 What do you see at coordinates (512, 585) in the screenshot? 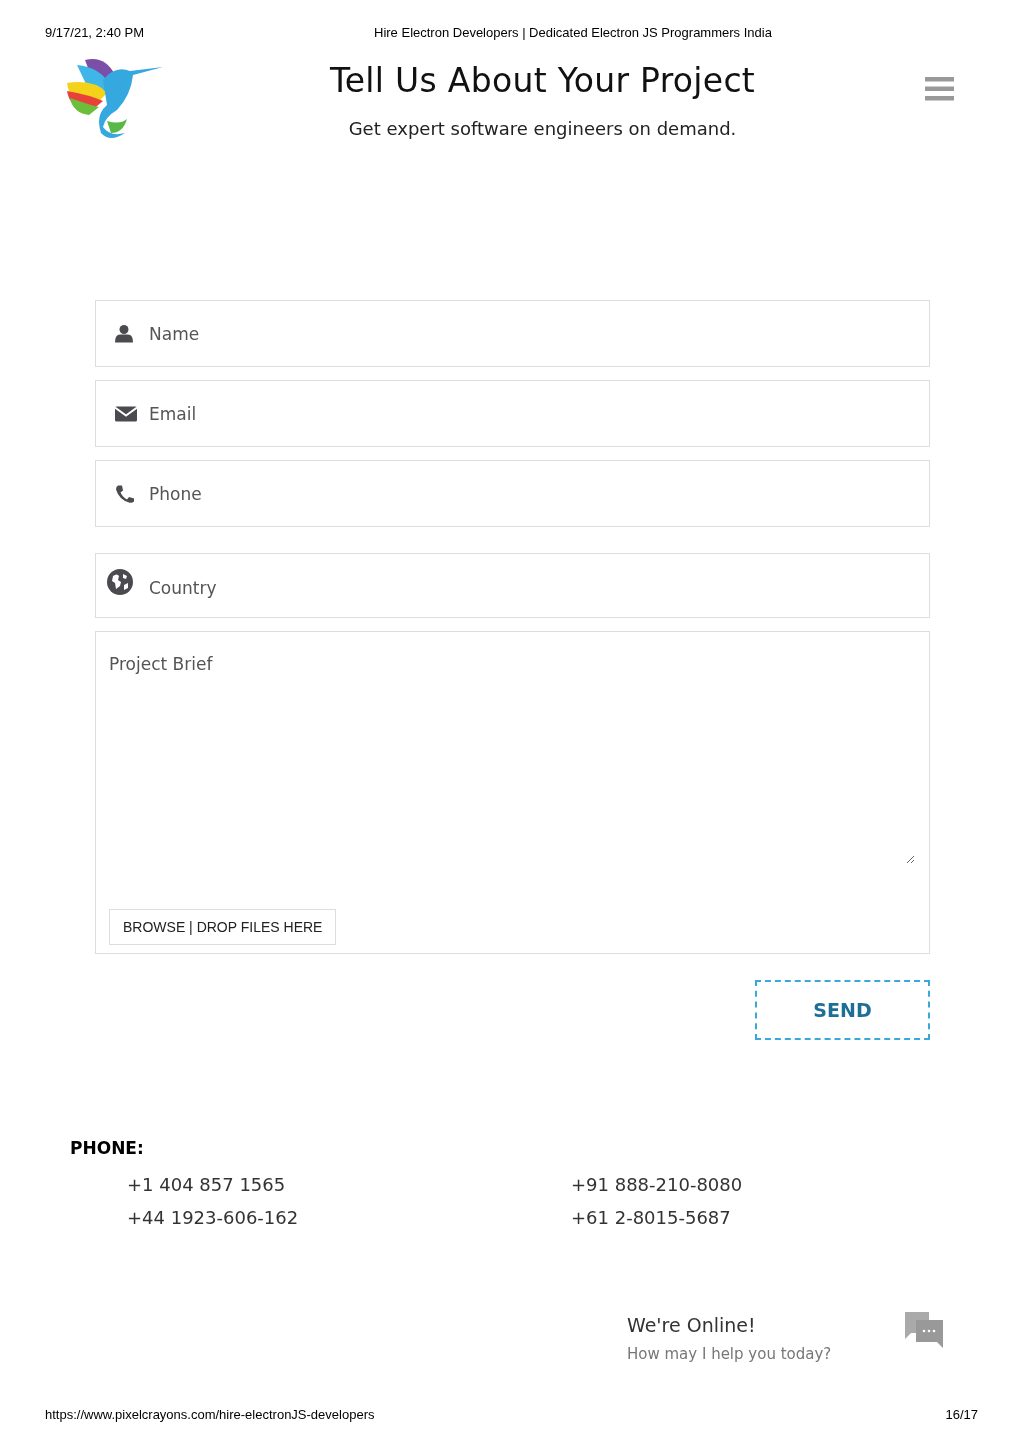
I see `input-field: Country` at bounding box center [512, 585].